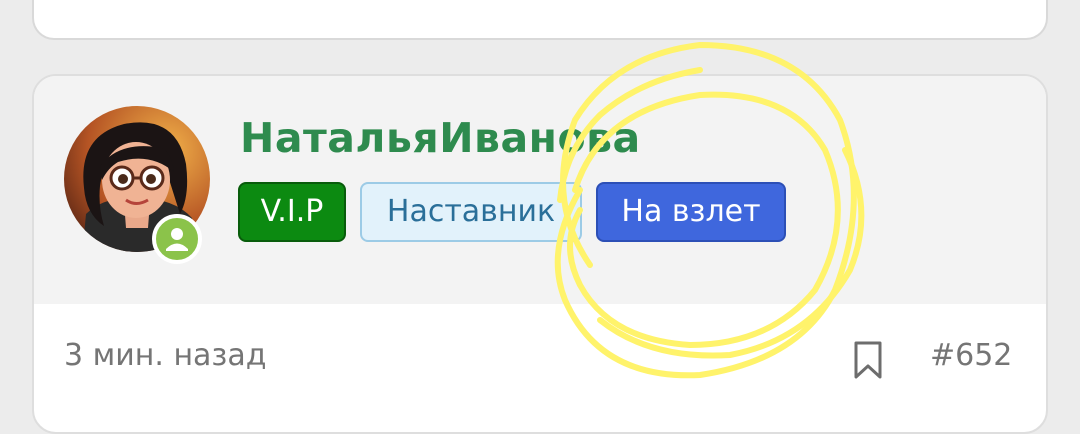 This screenshot has height=434, width=1080. What do you see at coordinates (971, 355) in the screenshot?
I see `post-number: #652` at bounding box center [971, 355].